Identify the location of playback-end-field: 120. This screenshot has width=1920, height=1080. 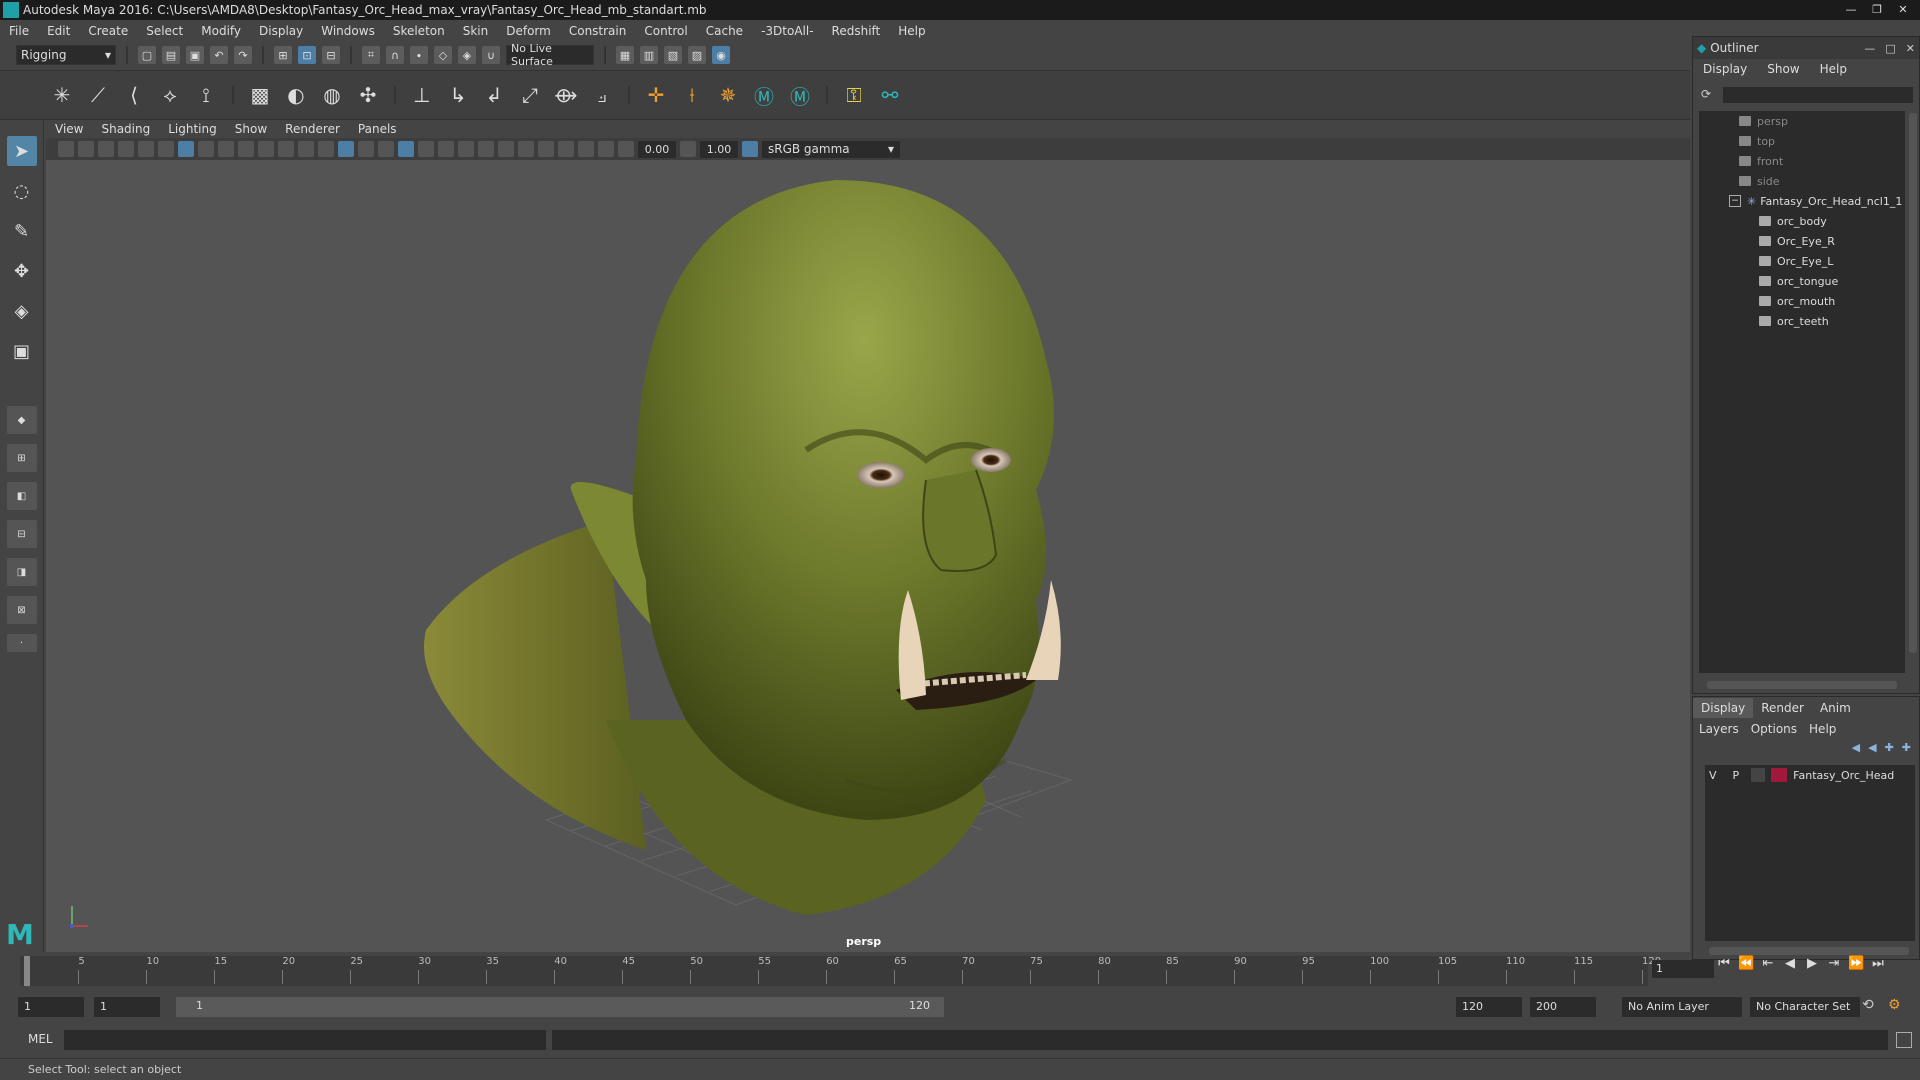
(1489, 1007).